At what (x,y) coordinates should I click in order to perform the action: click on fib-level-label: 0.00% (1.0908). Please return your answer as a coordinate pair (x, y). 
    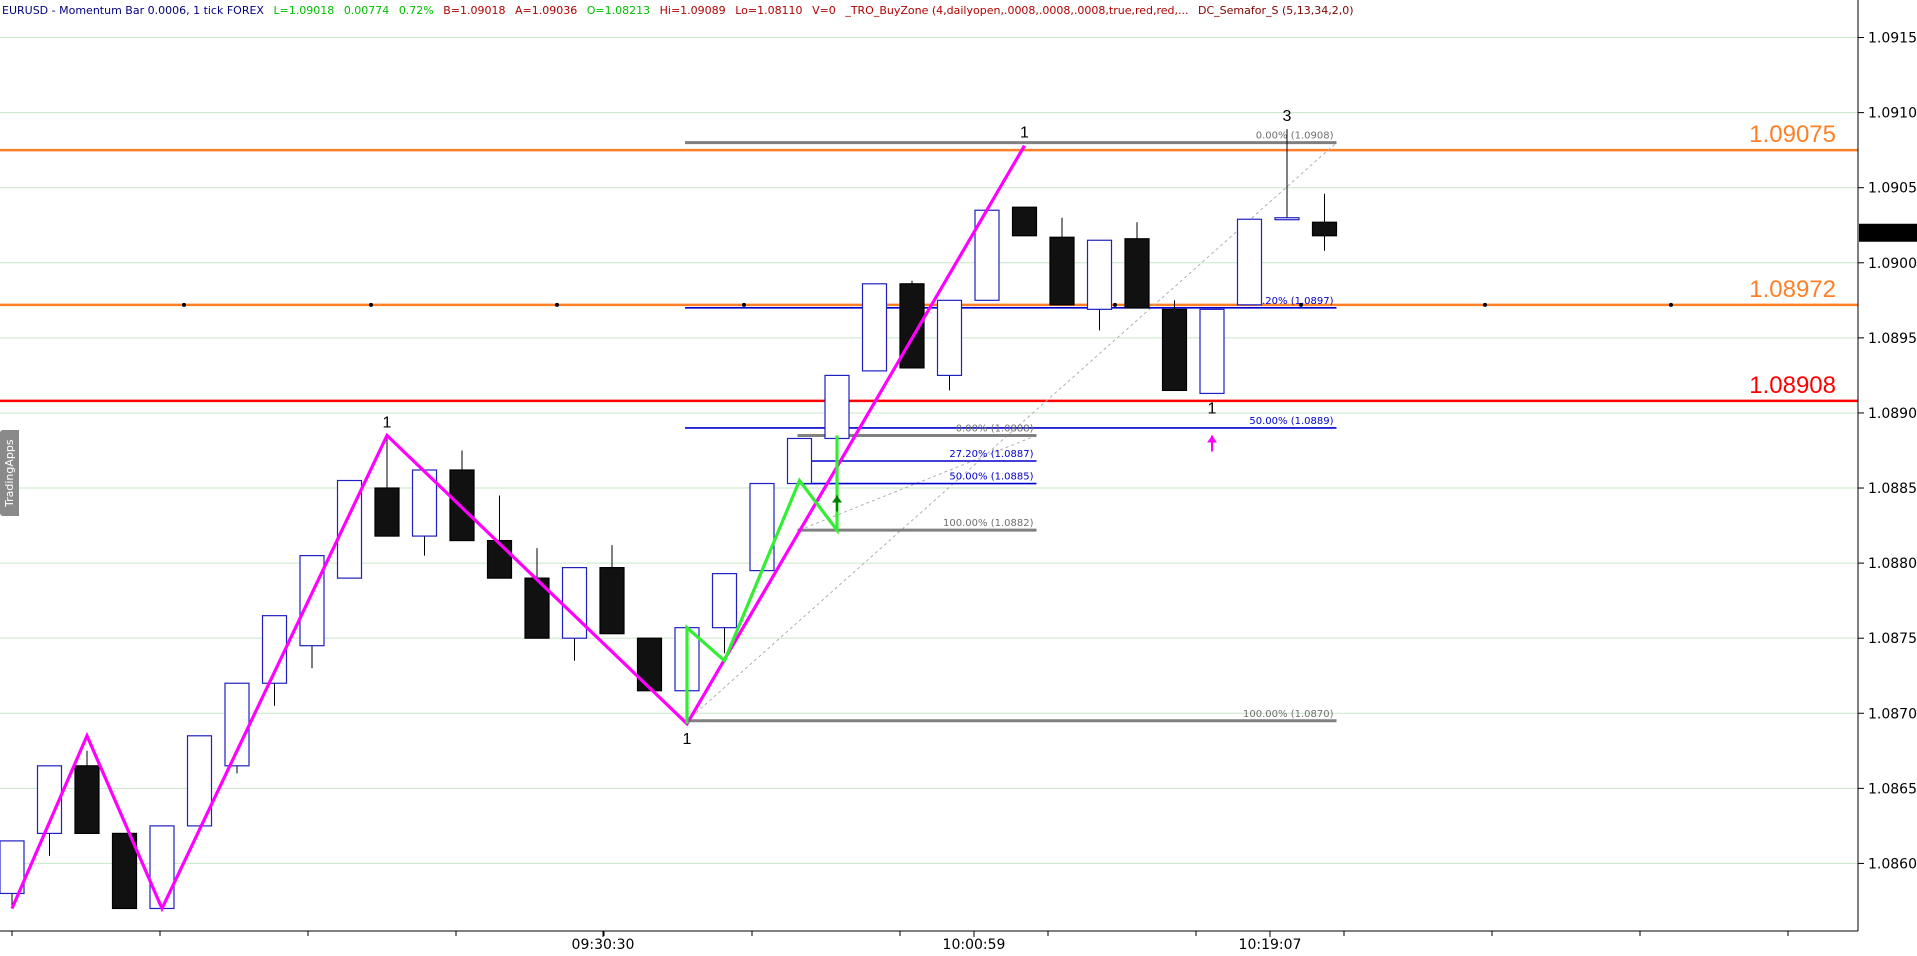
    Looking at the image, I should click on (1295, 136).